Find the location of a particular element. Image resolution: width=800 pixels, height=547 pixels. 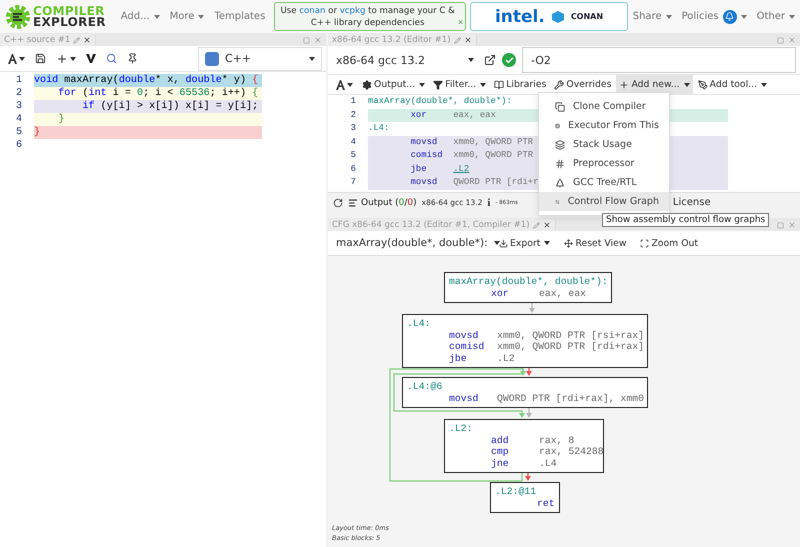

language-label: C++ is located at coordinates (238, 58).